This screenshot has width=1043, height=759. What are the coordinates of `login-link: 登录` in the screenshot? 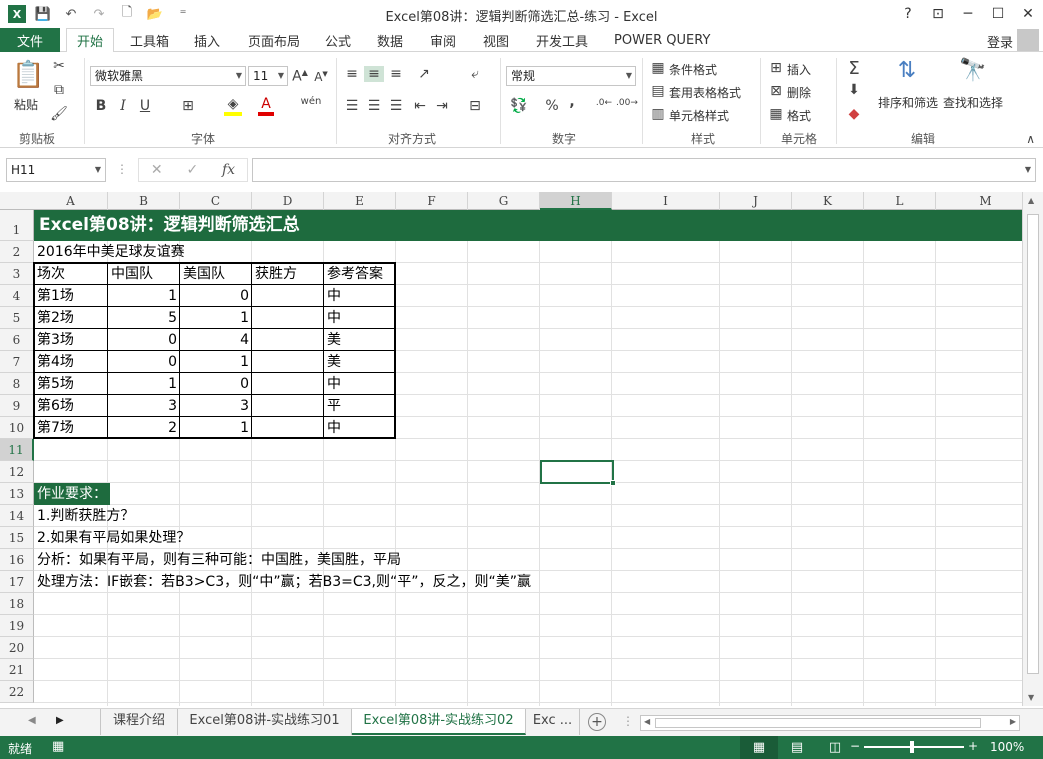 It's located at (1000, 41).